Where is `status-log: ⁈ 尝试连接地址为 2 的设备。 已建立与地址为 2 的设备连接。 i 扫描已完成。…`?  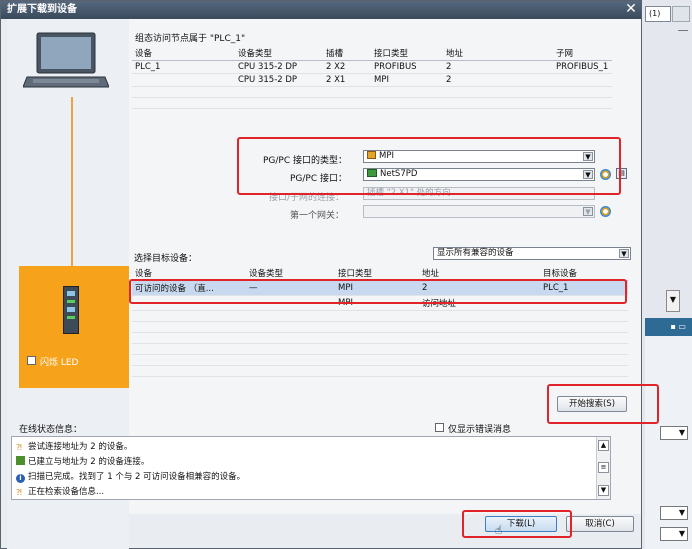
status-log: ⁈ 尝试连接地址为 2 的设备。 已建立与地址为 2 的设备连接。 i 扫描已完成。… is located at coordinates (311, 468).